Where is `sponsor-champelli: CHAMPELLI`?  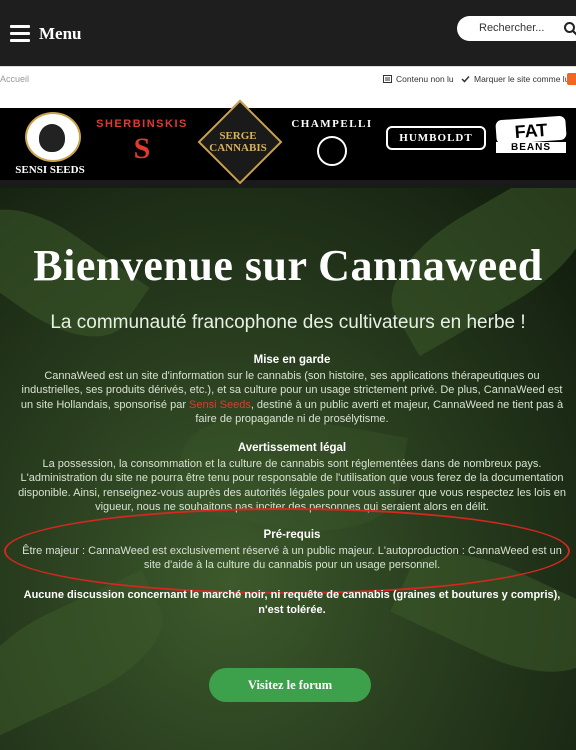
sponsor-champelli: CHAMPELLI is located at coordinates (332, 142).